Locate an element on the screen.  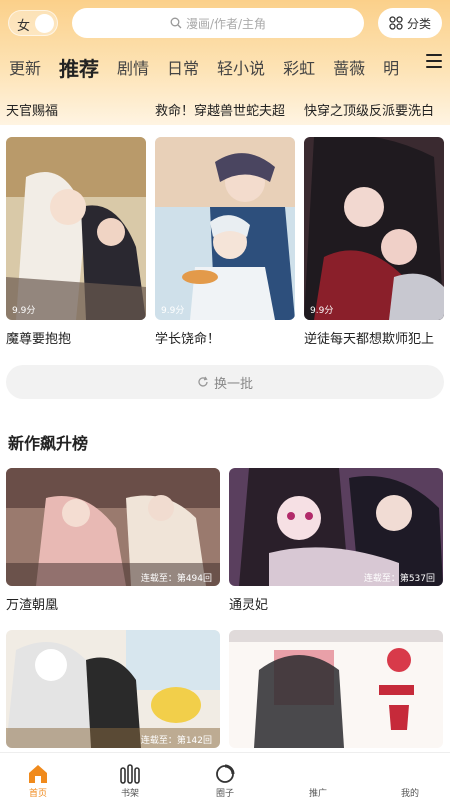
nav-bookshelf: 书架 is located at coordinates (130, 776).